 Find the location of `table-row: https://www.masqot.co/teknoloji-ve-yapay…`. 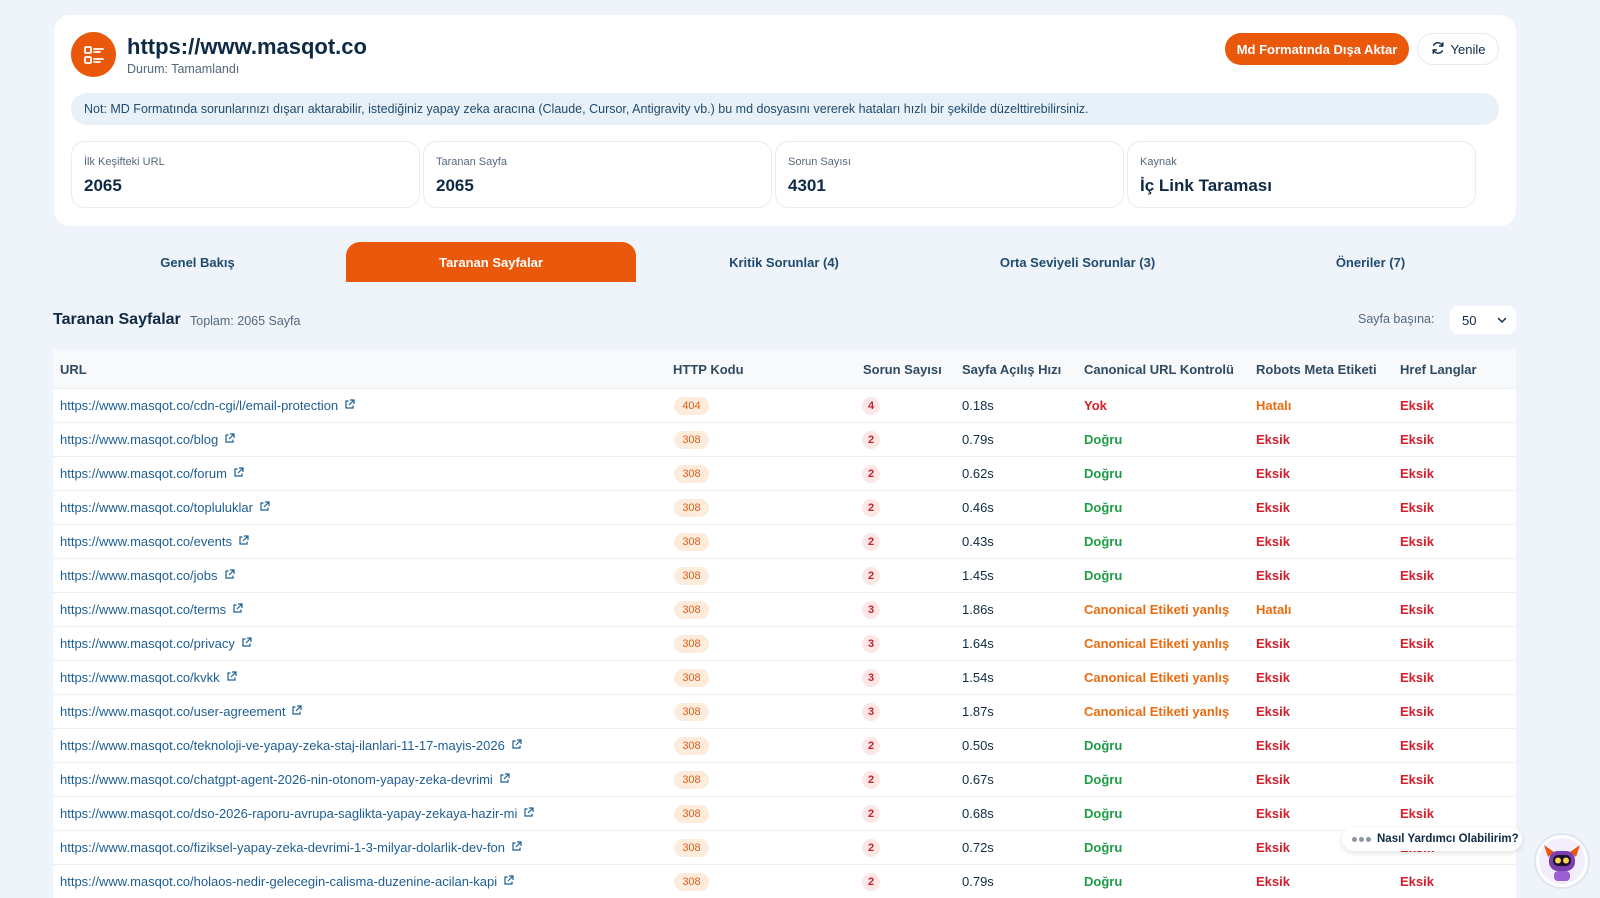

table-row: https://www.masqot.co/teknoloji-ve-yapay… is located at coordinates (784, 745).